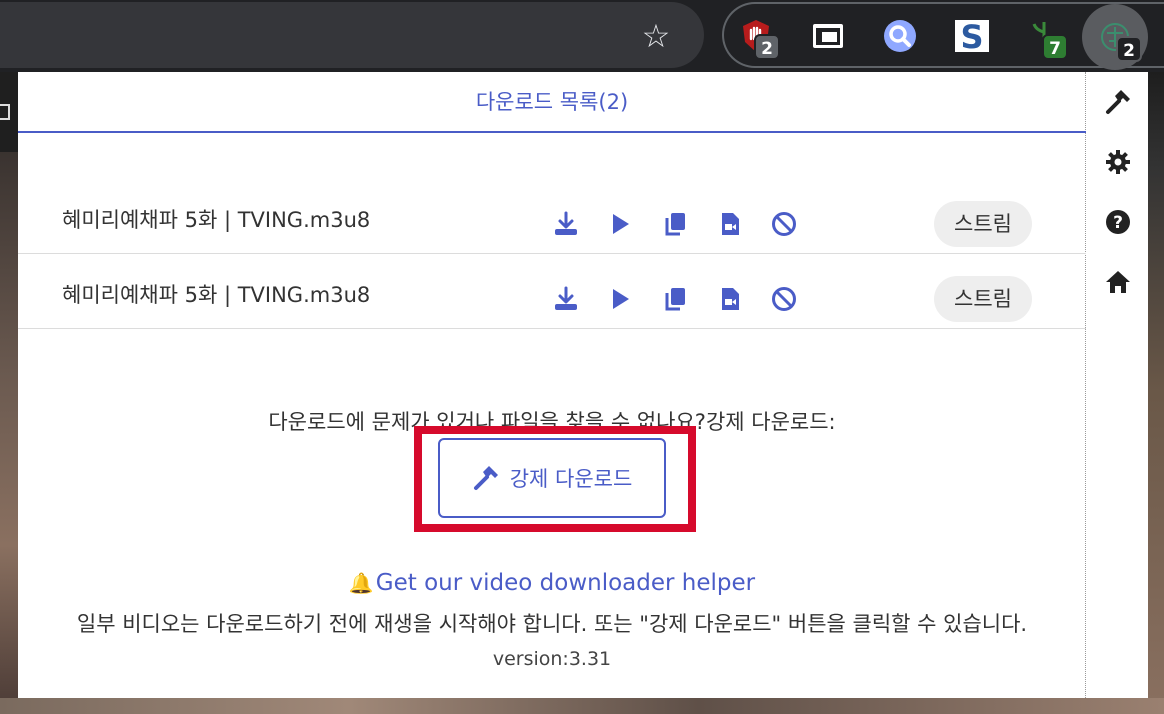  I want to click on ublock-icon: 2, so click(759, 39).